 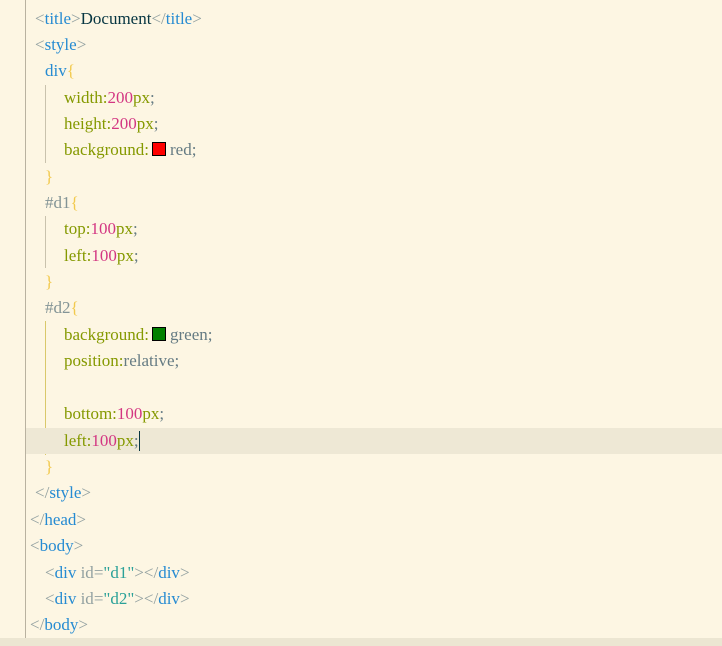 What do you see at coordinates (58, 202) in the screenshot?
I see `css-selector: #d1` at bounding box center [58, 202].